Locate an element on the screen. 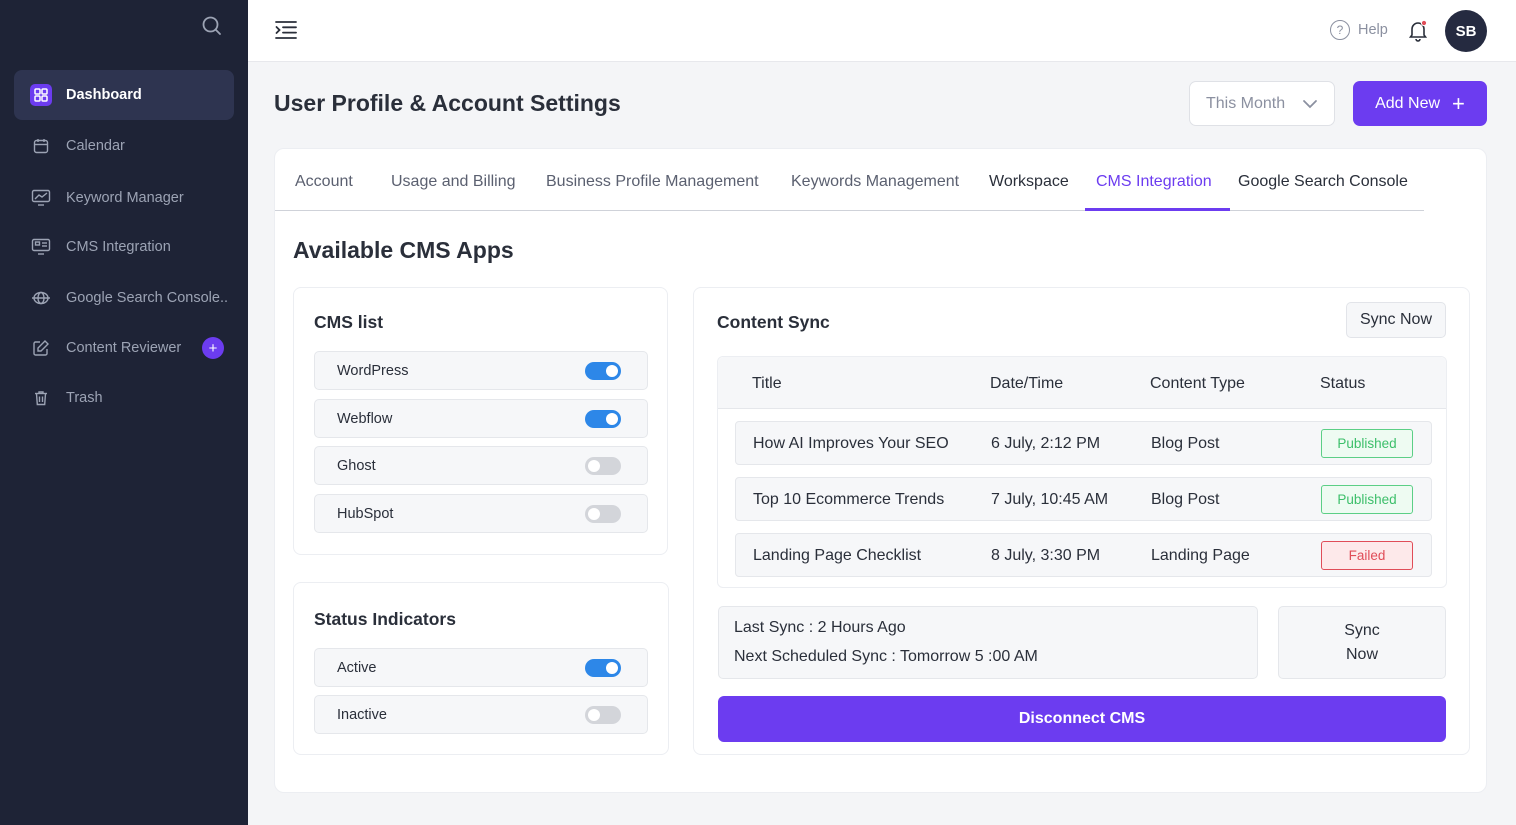  content-sync-title: Content Sync is located at coordinates (773, 322).